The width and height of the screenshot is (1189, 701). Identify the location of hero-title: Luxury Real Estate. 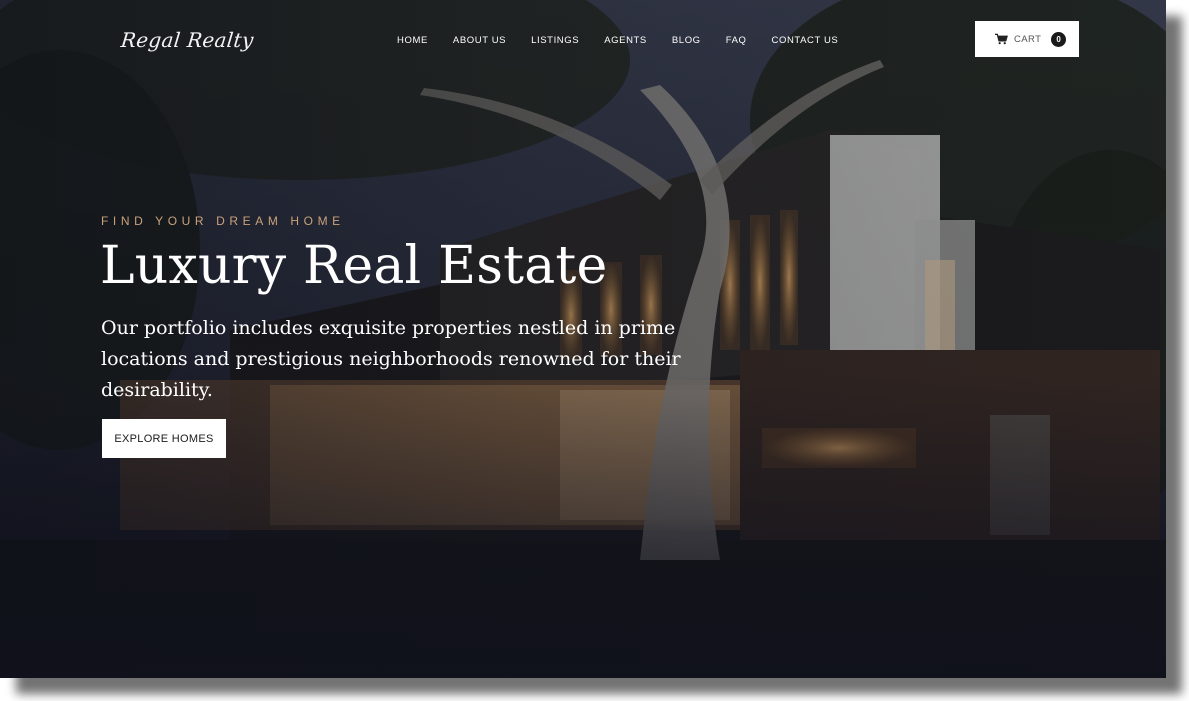
(354, 266).